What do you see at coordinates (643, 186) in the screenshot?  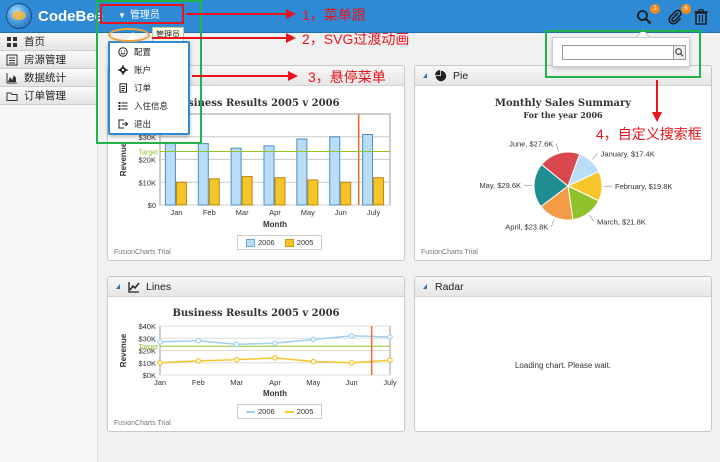 I see `pie-slice-label: February, $19.8K` at bounding box center [643, 186].